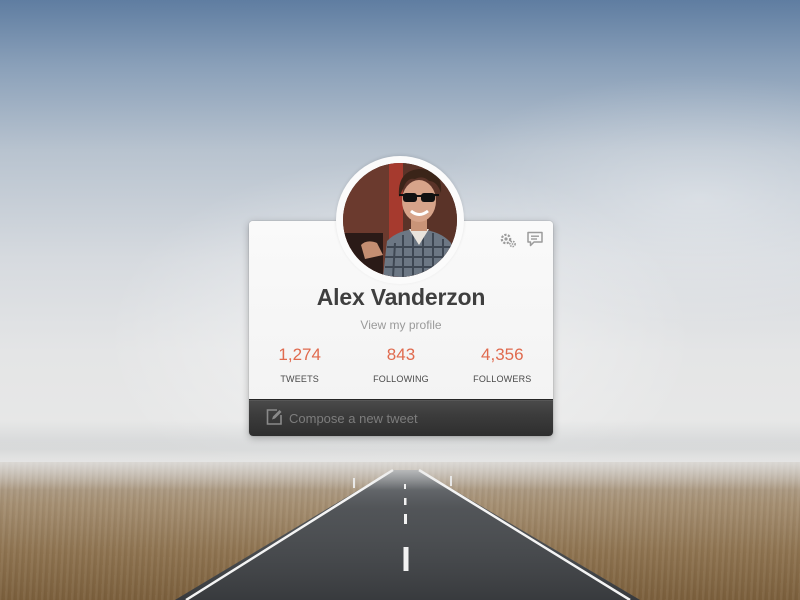 Image resolution: width=800 pixels, height=600 pixels. What do you see at coordinates (502, 369) in the screenshot?
I see `stat-followers: 4,356 FOLLOWERS` at bounding box center [502, 369].